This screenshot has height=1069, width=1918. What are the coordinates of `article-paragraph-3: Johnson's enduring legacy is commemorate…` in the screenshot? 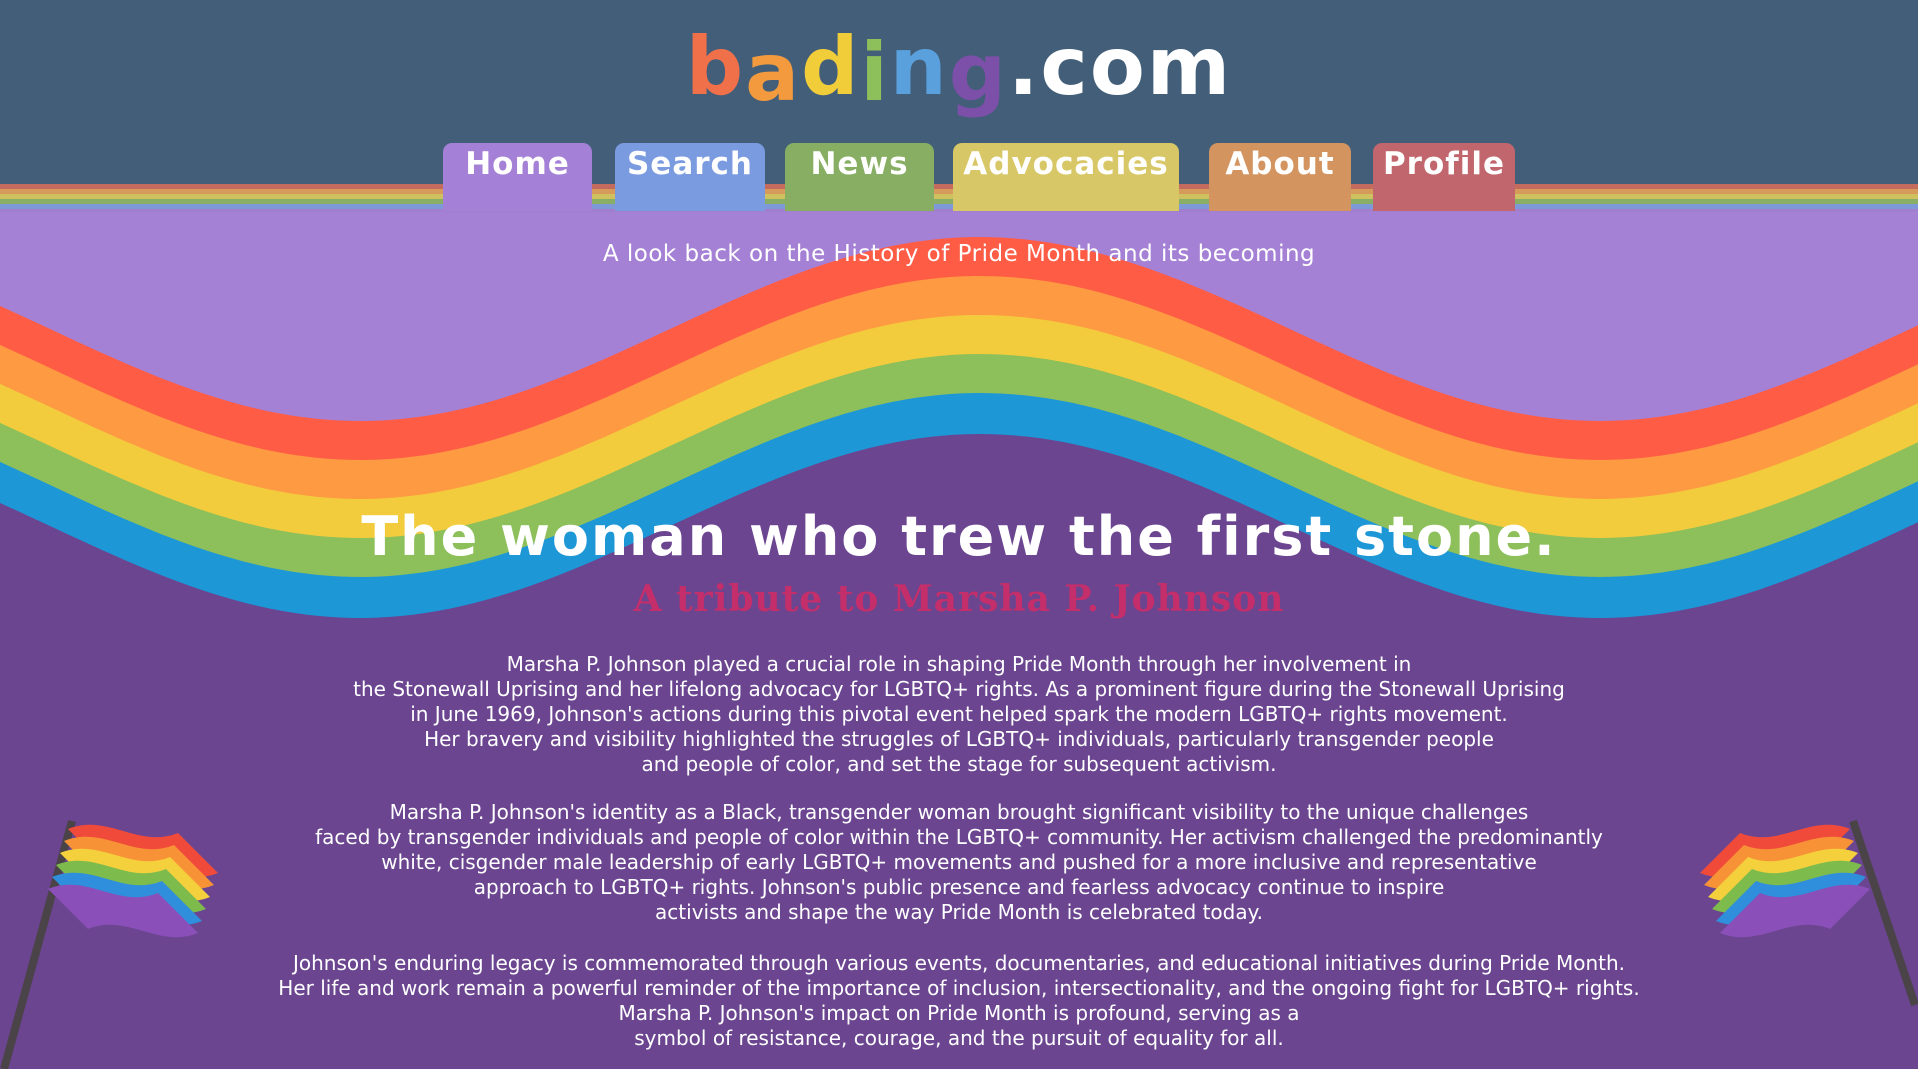 It's located at (959, 1000).